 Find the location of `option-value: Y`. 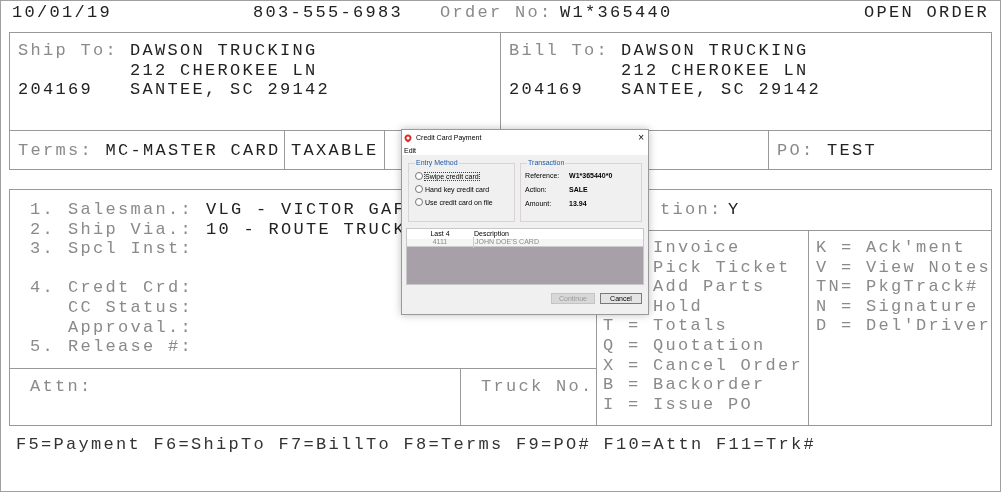

option-value: Y is located at coordinates (734, 210).